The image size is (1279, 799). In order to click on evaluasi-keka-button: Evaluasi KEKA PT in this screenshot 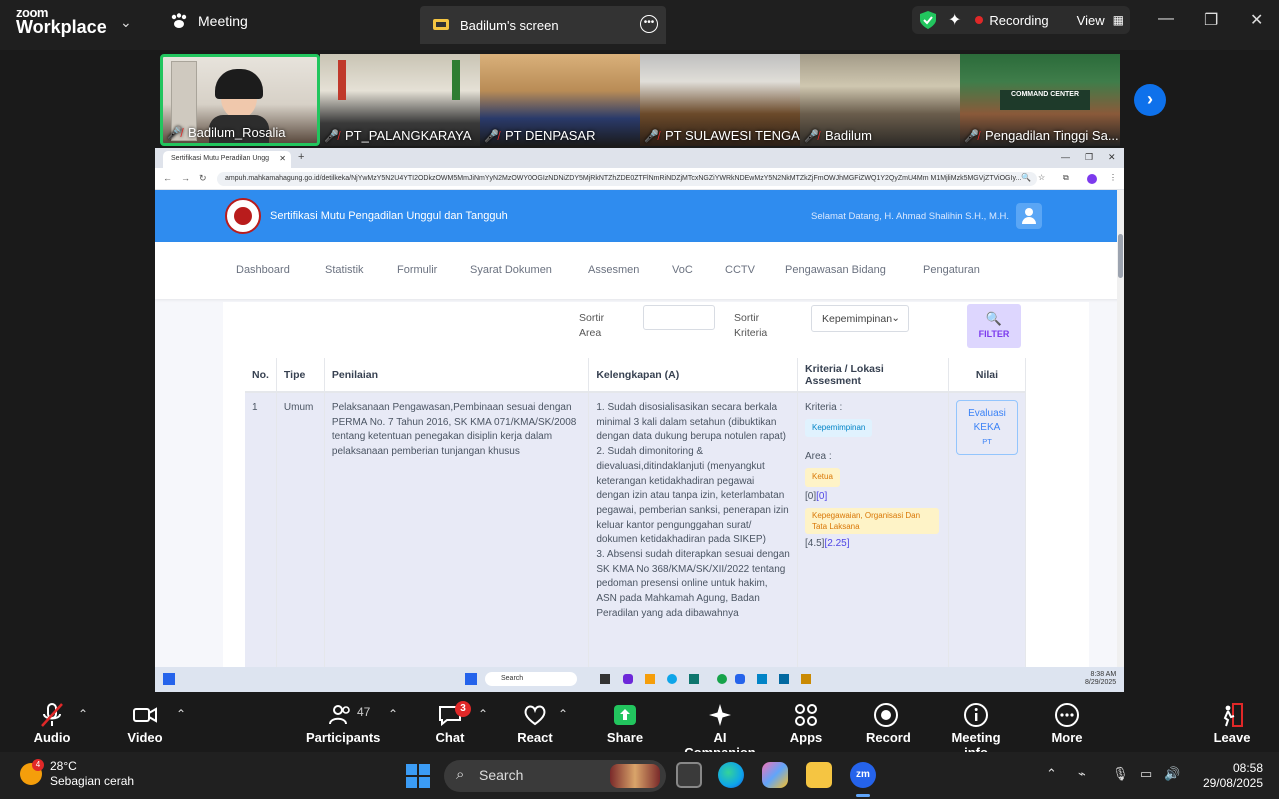, I will do `click(986, 427)`.